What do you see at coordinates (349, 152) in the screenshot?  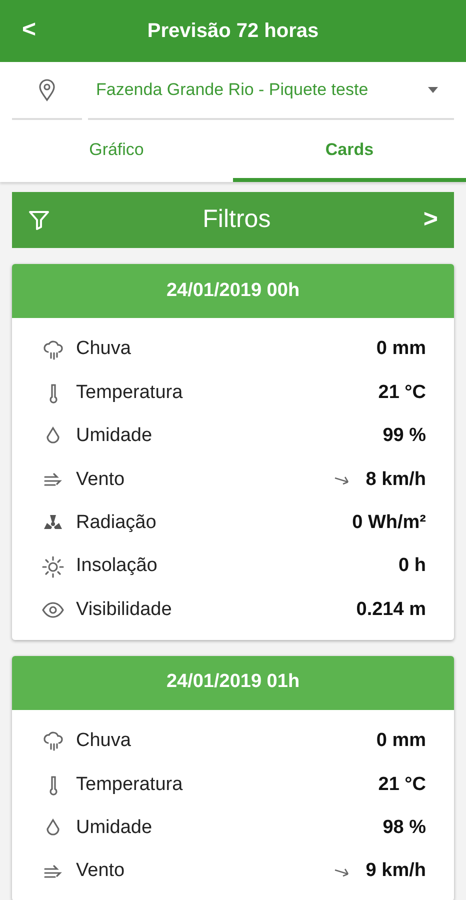 I see `tab: Cards` at bounding box center [349, 152].